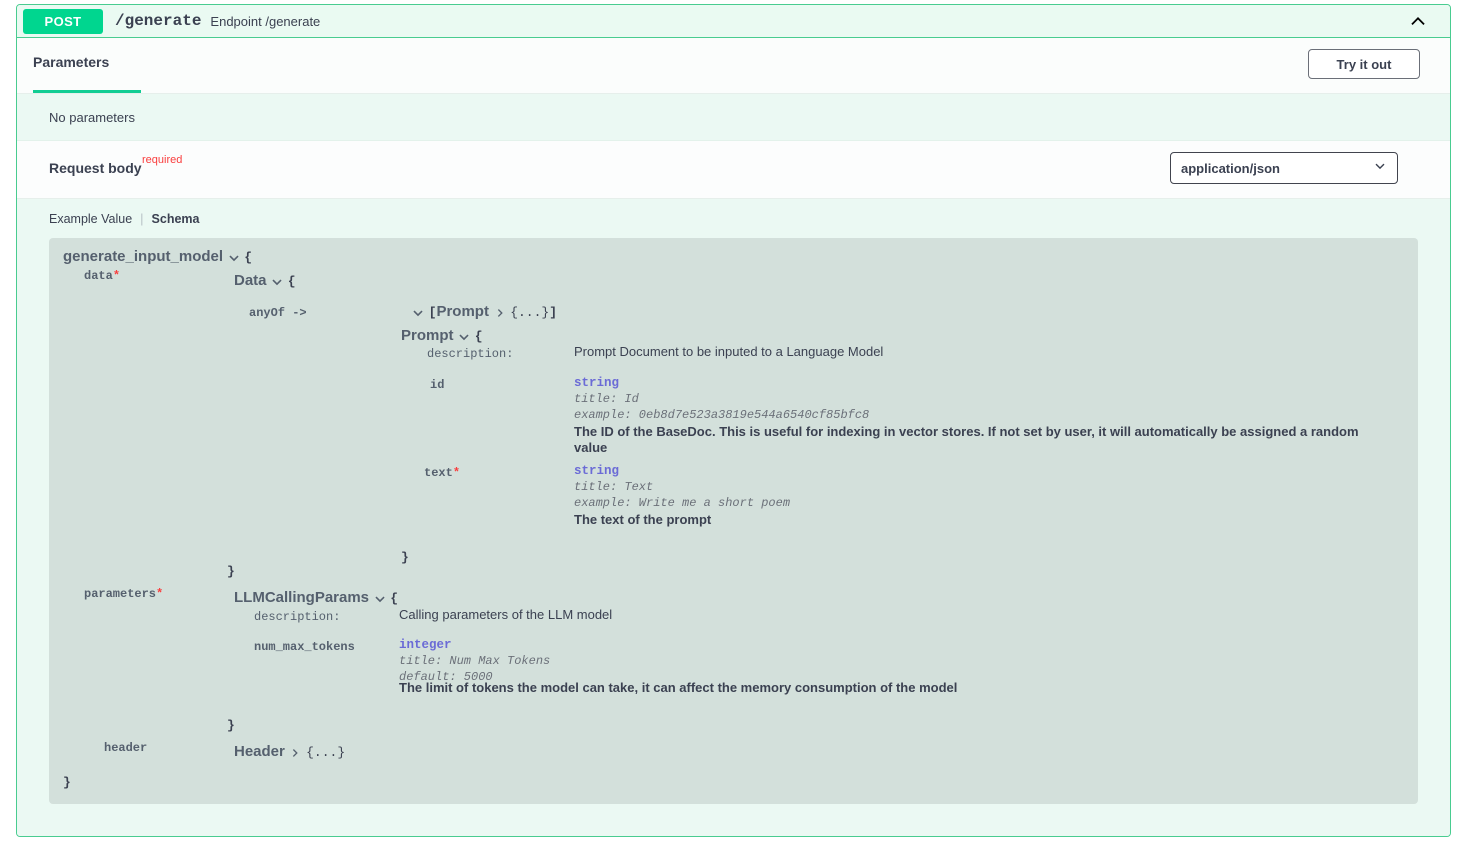 The height and width of the screenshot is (851, 1467). What do you see at coordinates (291, 281) in the screenshot?
I see `model-data-open-brace: {` at bounding box center [291, 281].